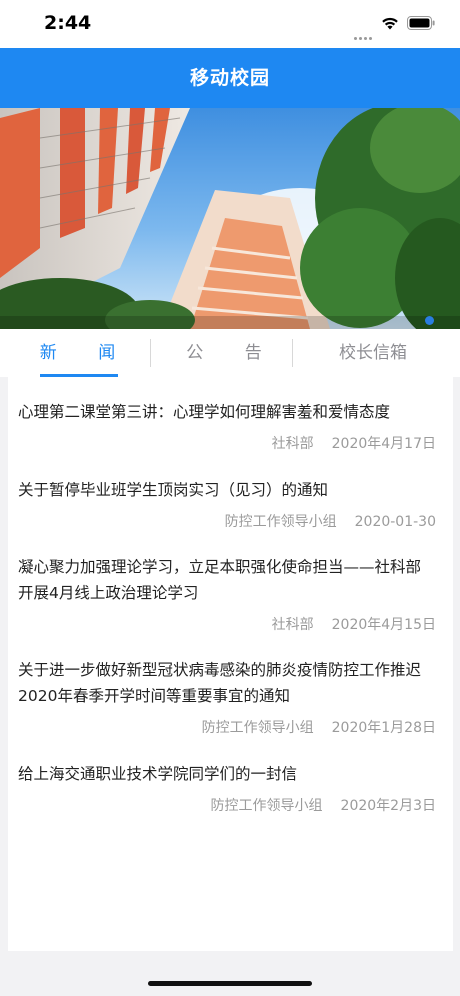 This screenshot has height=996, width=460. What do you see at coordinates (365, 32) in the screenshot?
I see `signal-icon` at bounding box center [365, 32].